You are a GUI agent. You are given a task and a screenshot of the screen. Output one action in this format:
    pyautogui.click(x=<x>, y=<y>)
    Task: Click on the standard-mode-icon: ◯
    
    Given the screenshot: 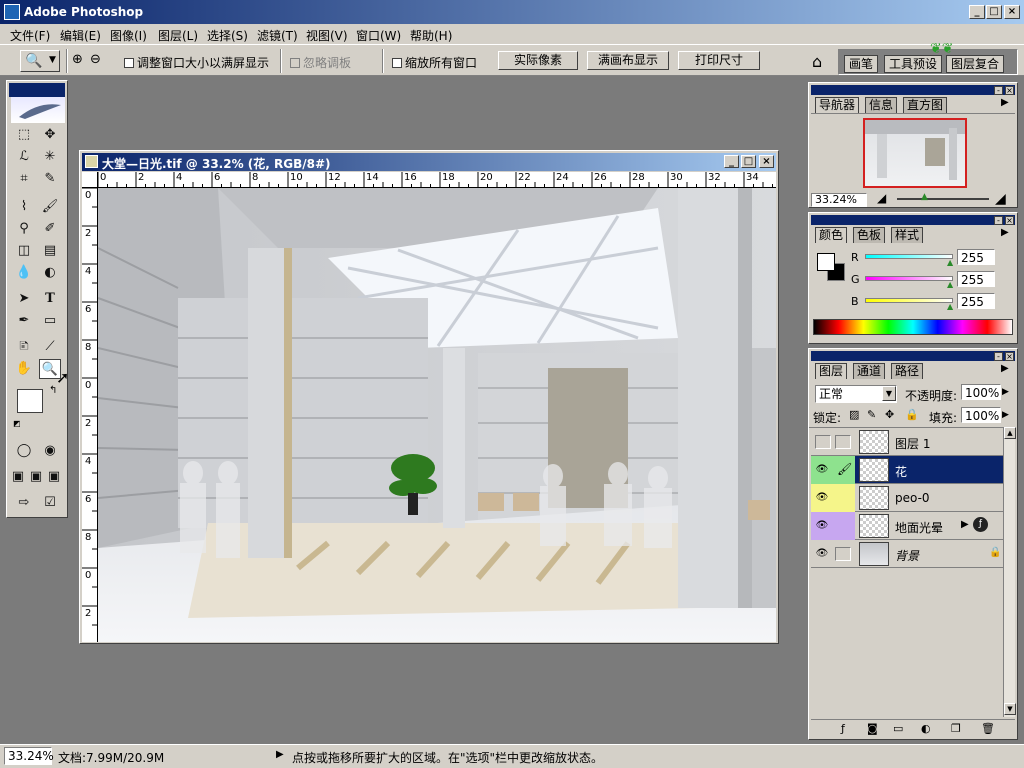 What is the action you would take?
    pyautogui.click(x=24, y=451)
    